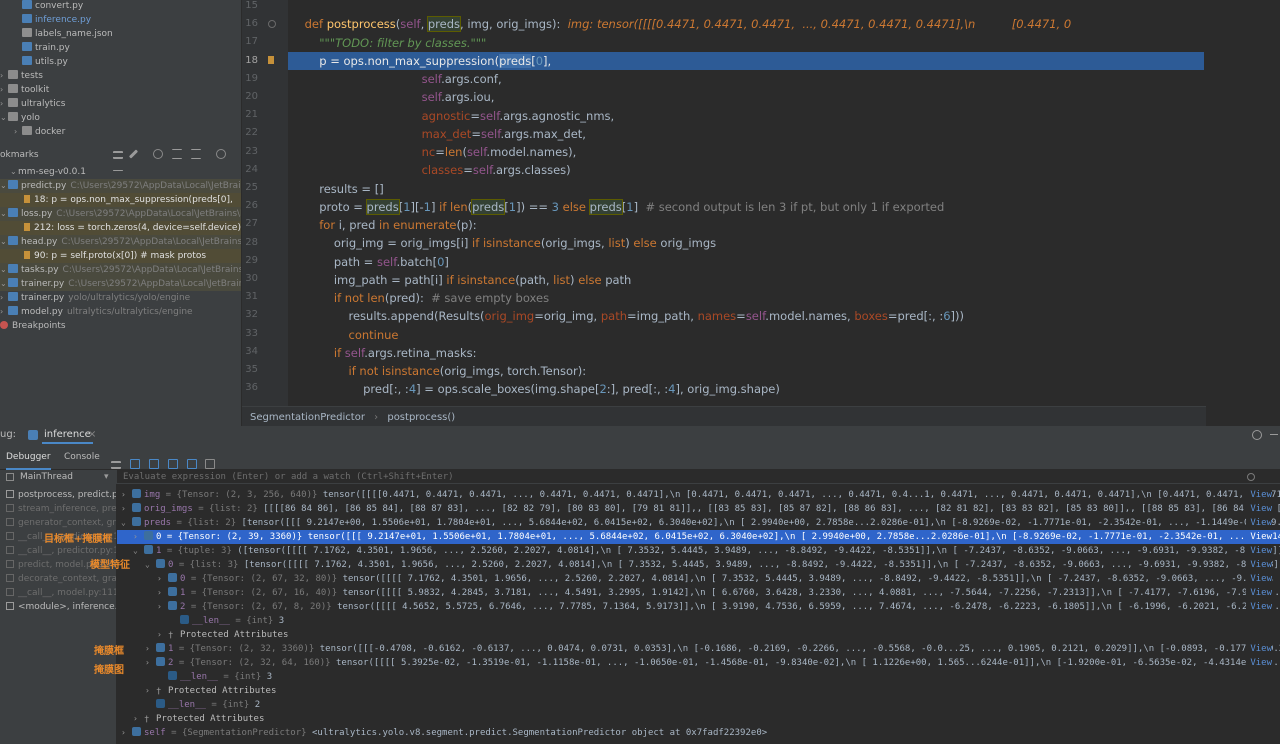  What do you see at coordinates (28, 457) in the screenshot?
I see `tab-debugger: Debugger` at bounding box center [28, 457].